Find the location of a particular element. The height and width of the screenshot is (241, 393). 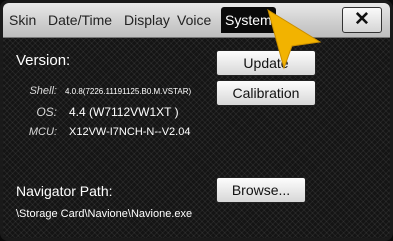

navigator-path-value: \Storage Card\Navione\Navione.exe is located at coordinates (104, 214).